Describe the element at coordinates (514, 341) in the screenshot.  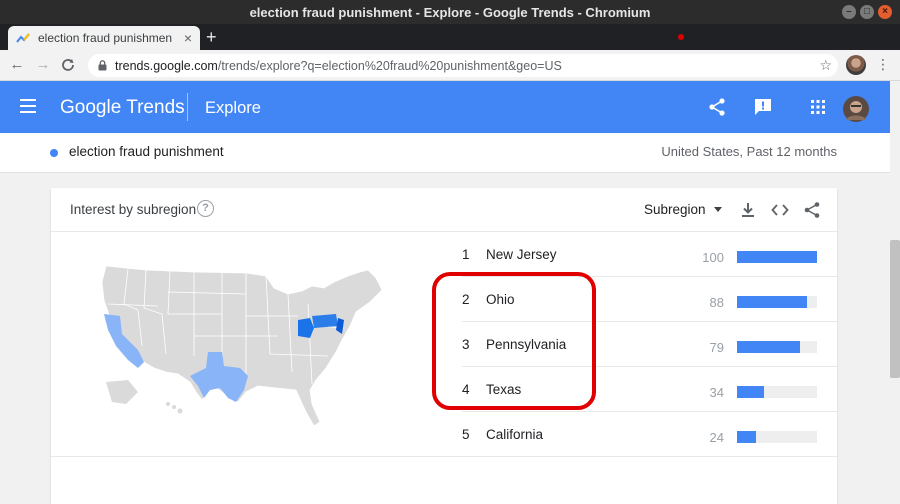
I see `highlight-annotation-box` at that location.